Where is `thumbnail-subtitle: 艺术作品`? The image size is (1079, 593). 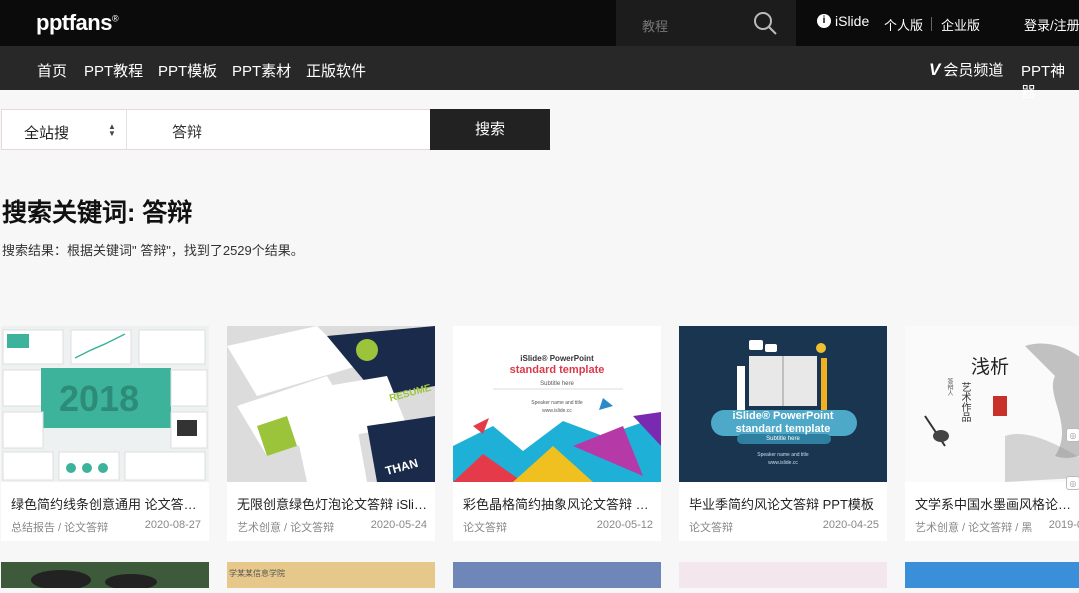 thumbnail-subtitle: 艺术作品 is located at coordinates (964, 402).